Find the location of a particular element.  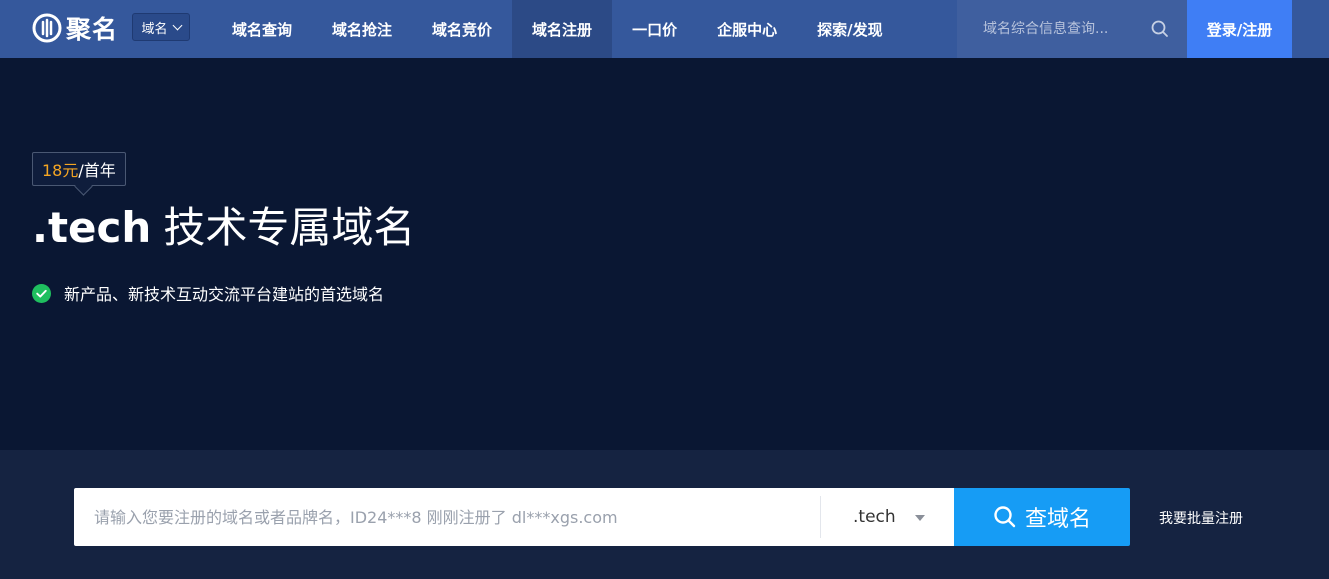

nav-item-fixed-price: 一口价 is located at coordinates (654, 29).